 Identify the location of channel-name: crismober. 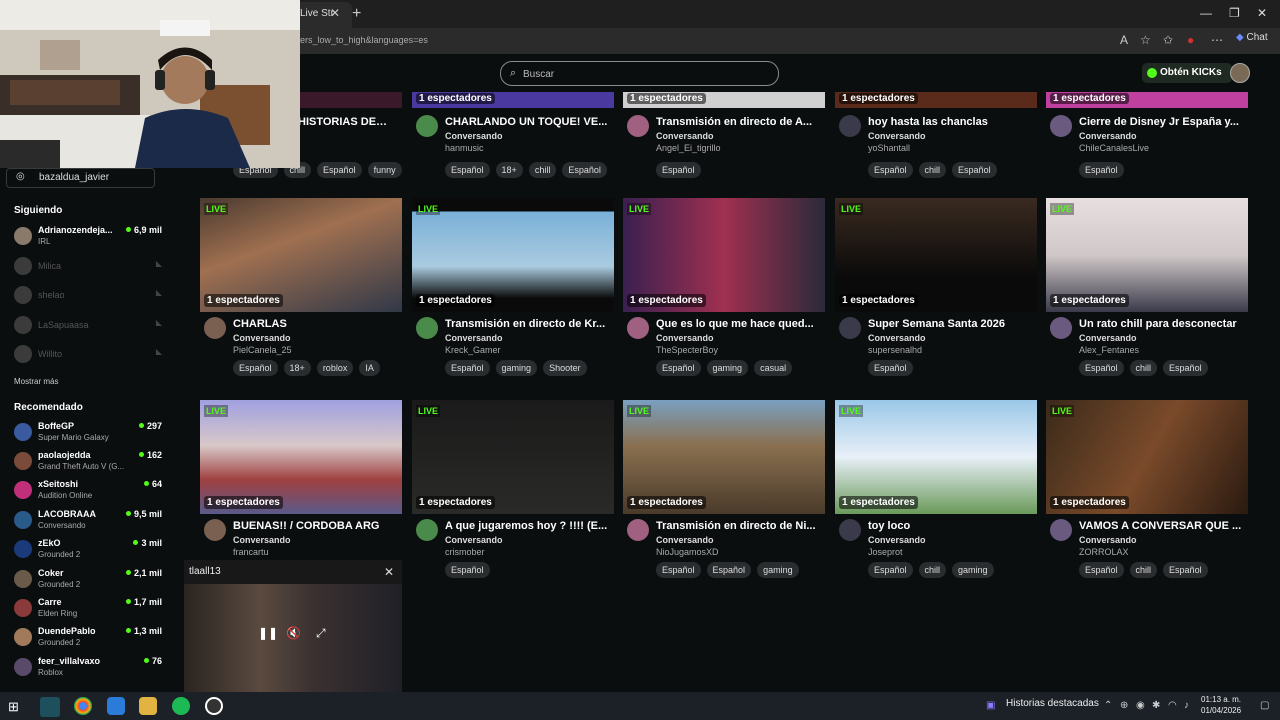
(465, 552).